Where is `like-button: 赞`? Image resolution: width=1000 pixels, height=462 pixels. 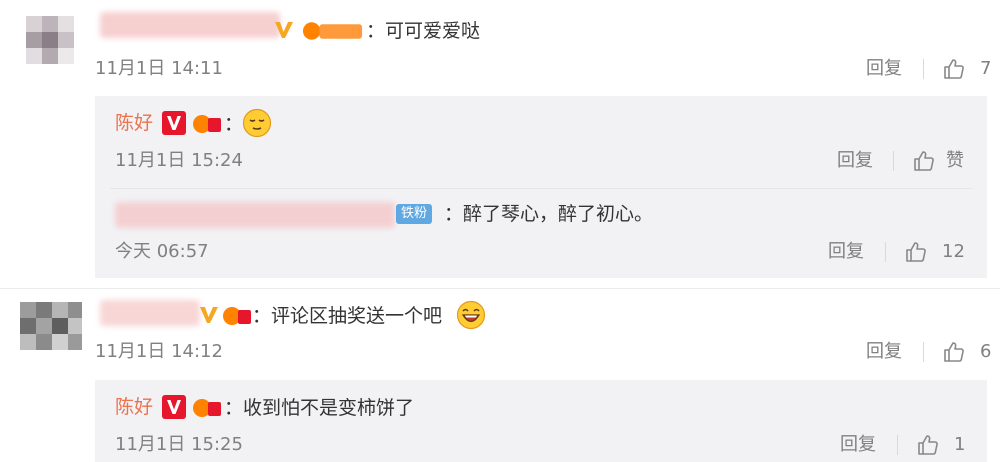
like-button: 赞 is located at coordinates (938, 161).